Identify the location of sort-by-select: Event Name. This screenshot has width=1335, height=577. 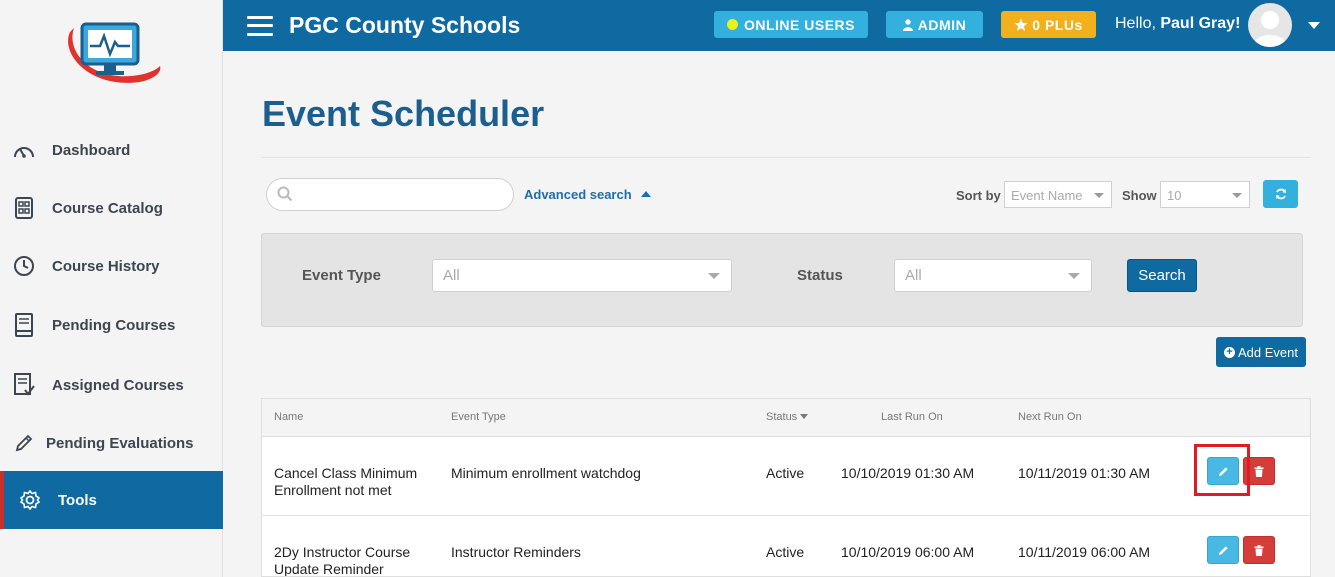
(1058, 194).